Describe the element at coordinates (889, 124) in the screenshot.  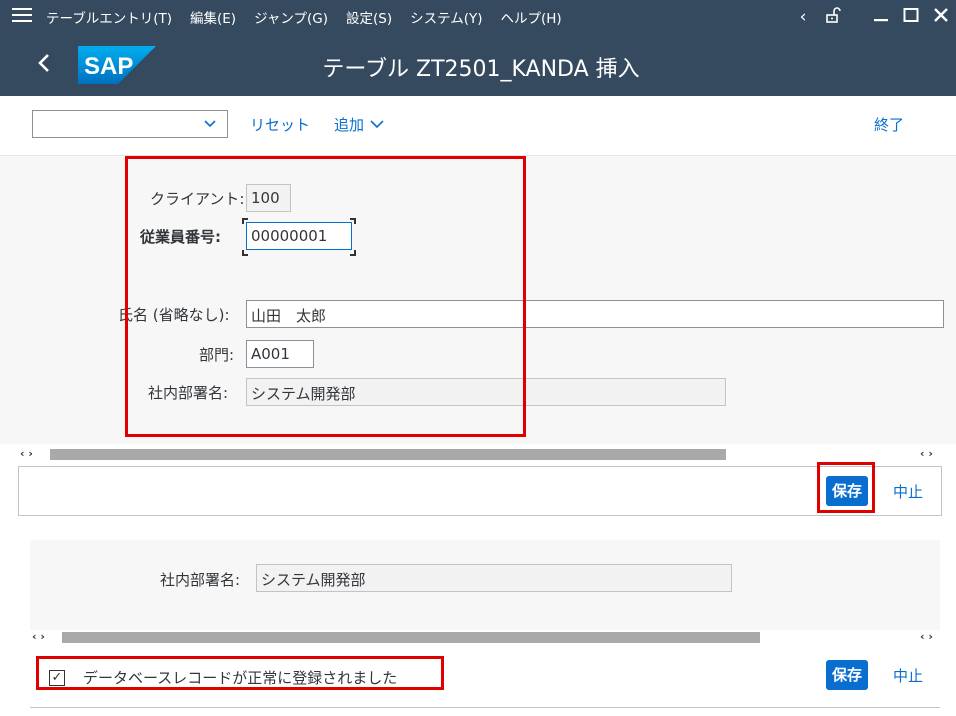
I see `exit-button: 終了` at that location.